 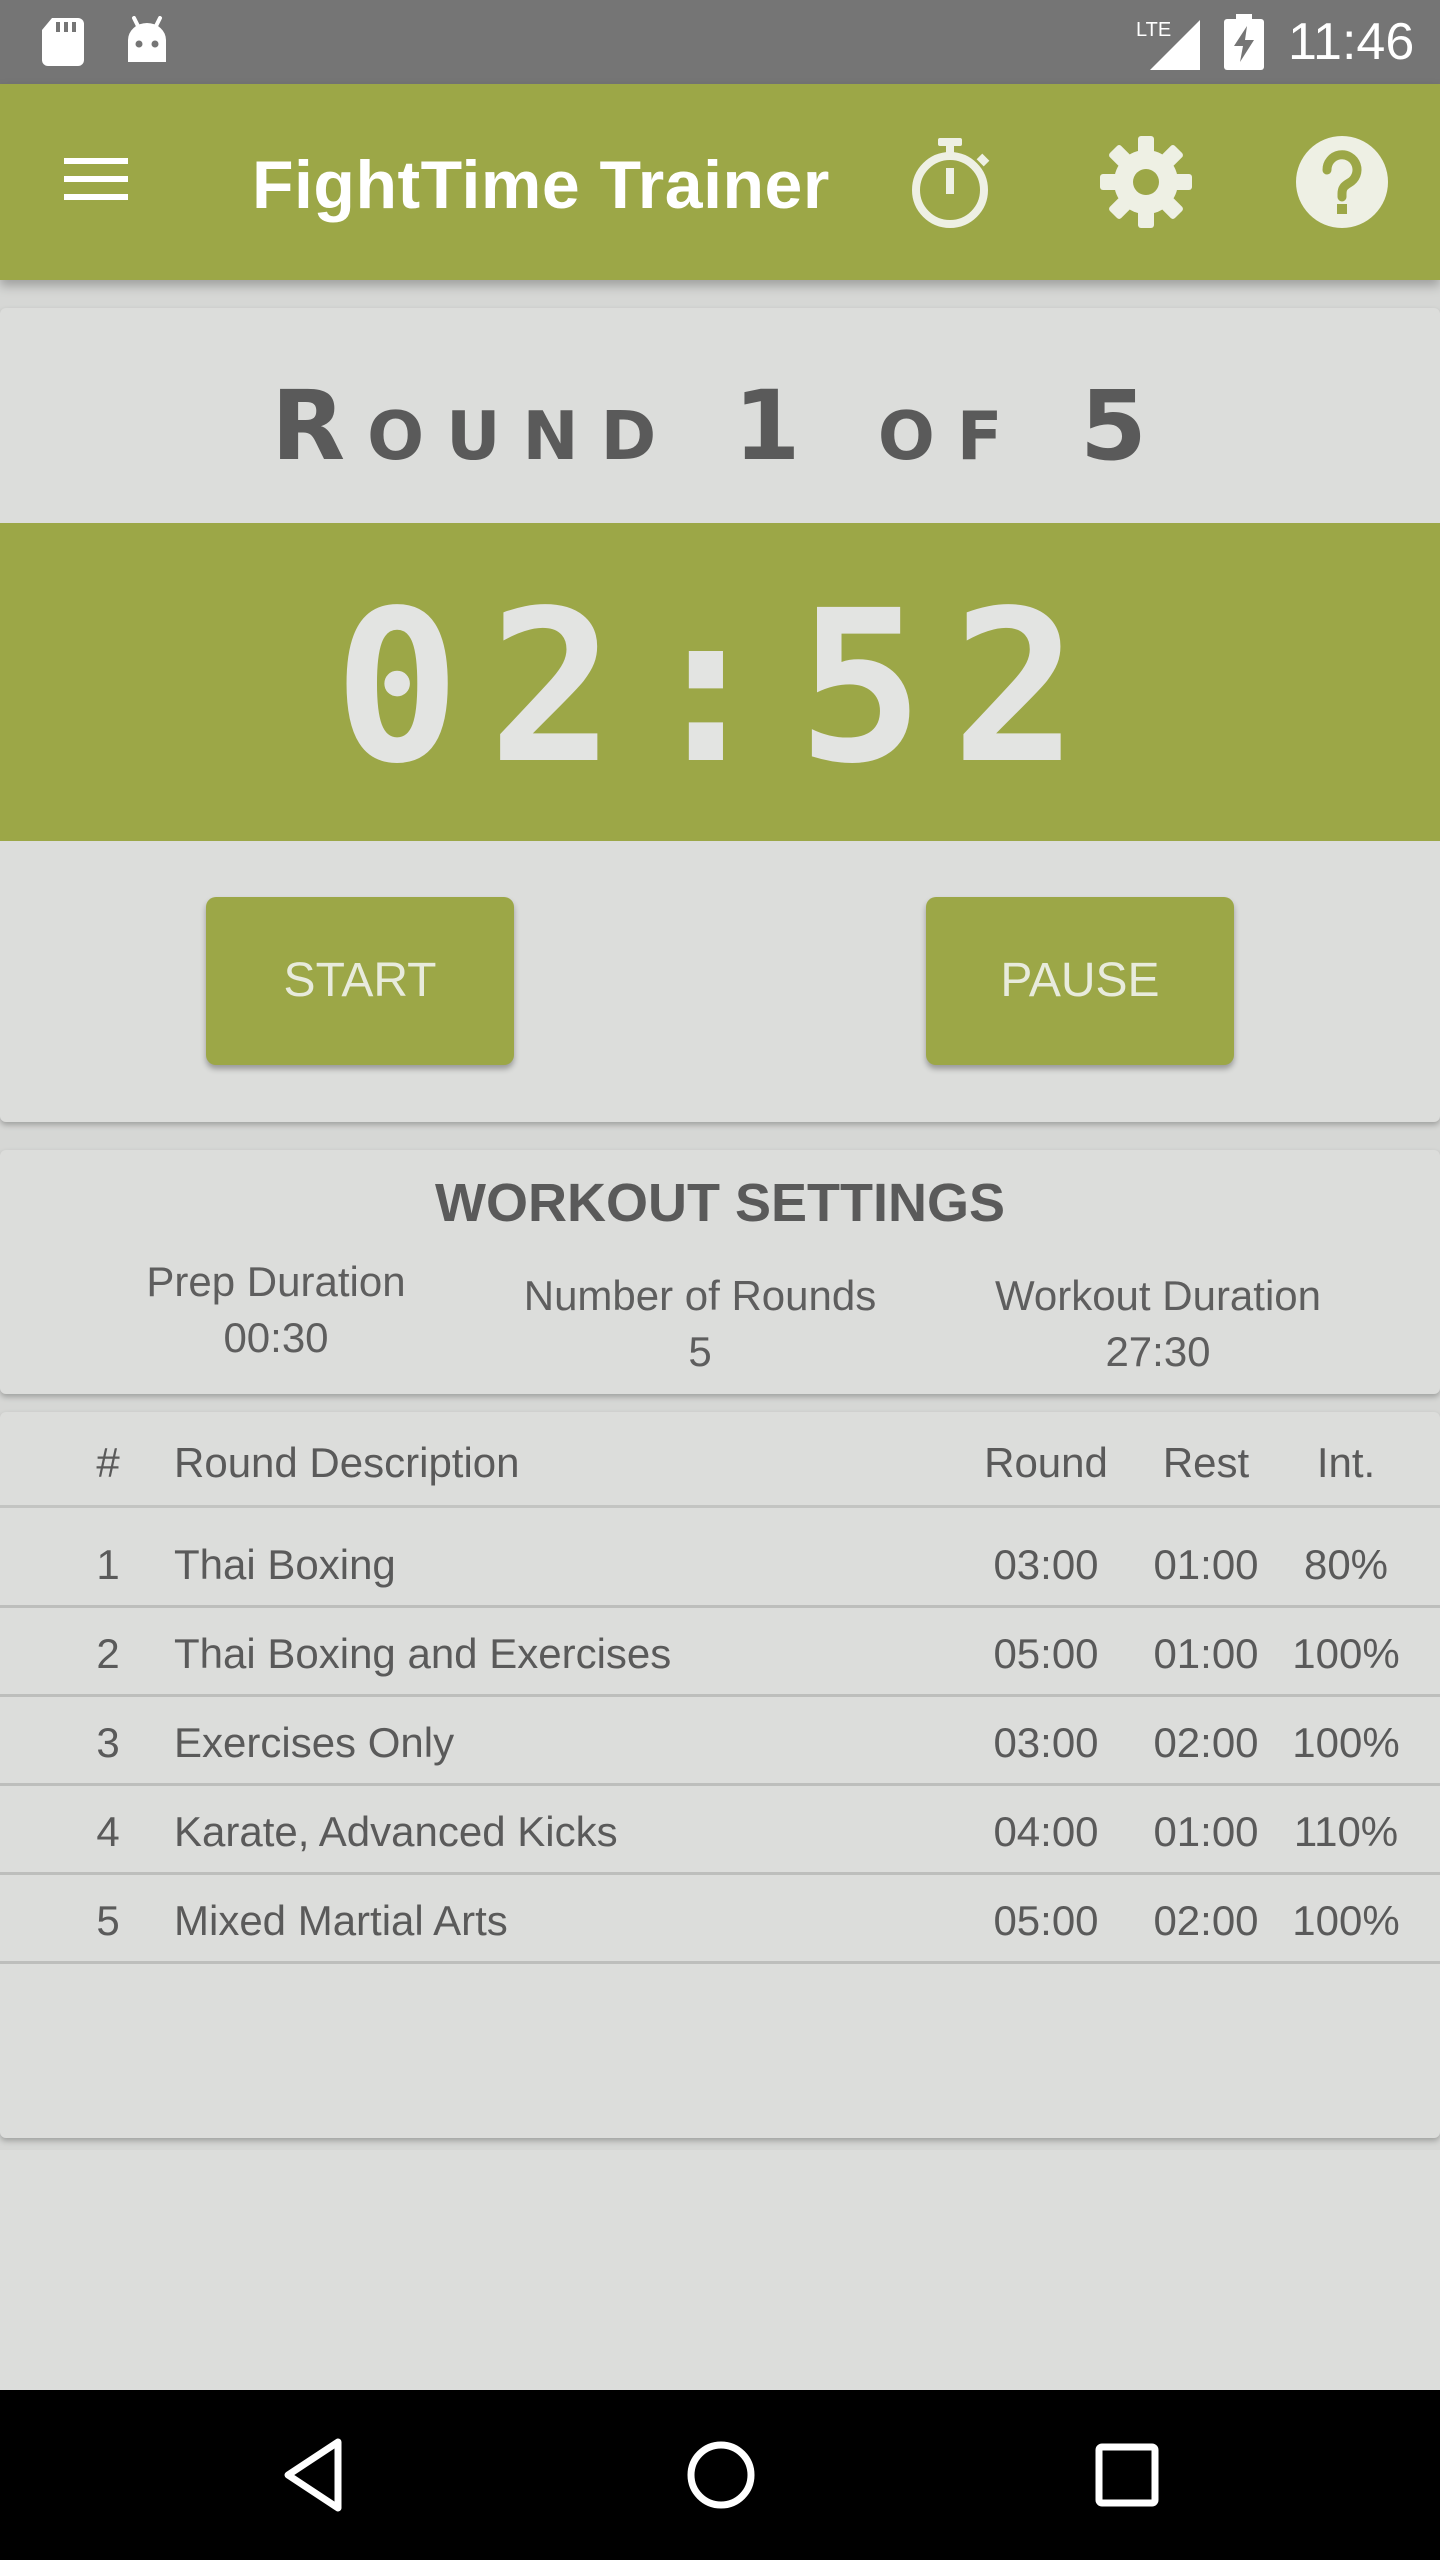 What do you see at coordinates (314, 1742) in the screenshot?
I see `row-description: Exercises Only` at bounding box center [314, 1742].